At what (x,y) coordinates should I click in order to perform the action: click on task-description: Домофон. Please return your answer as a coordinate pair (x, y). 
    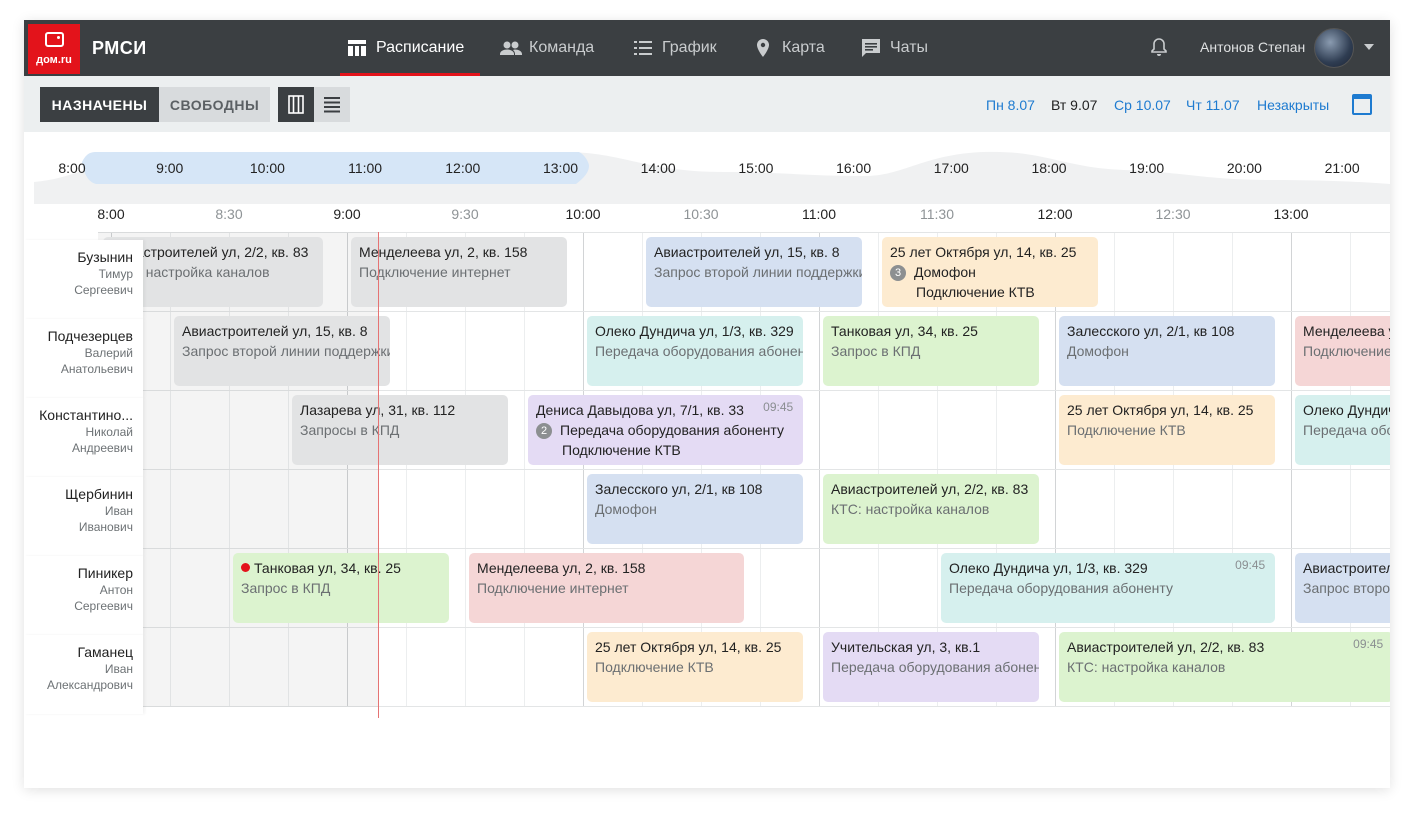
    Looking at the image, I should click on (1098, 351).